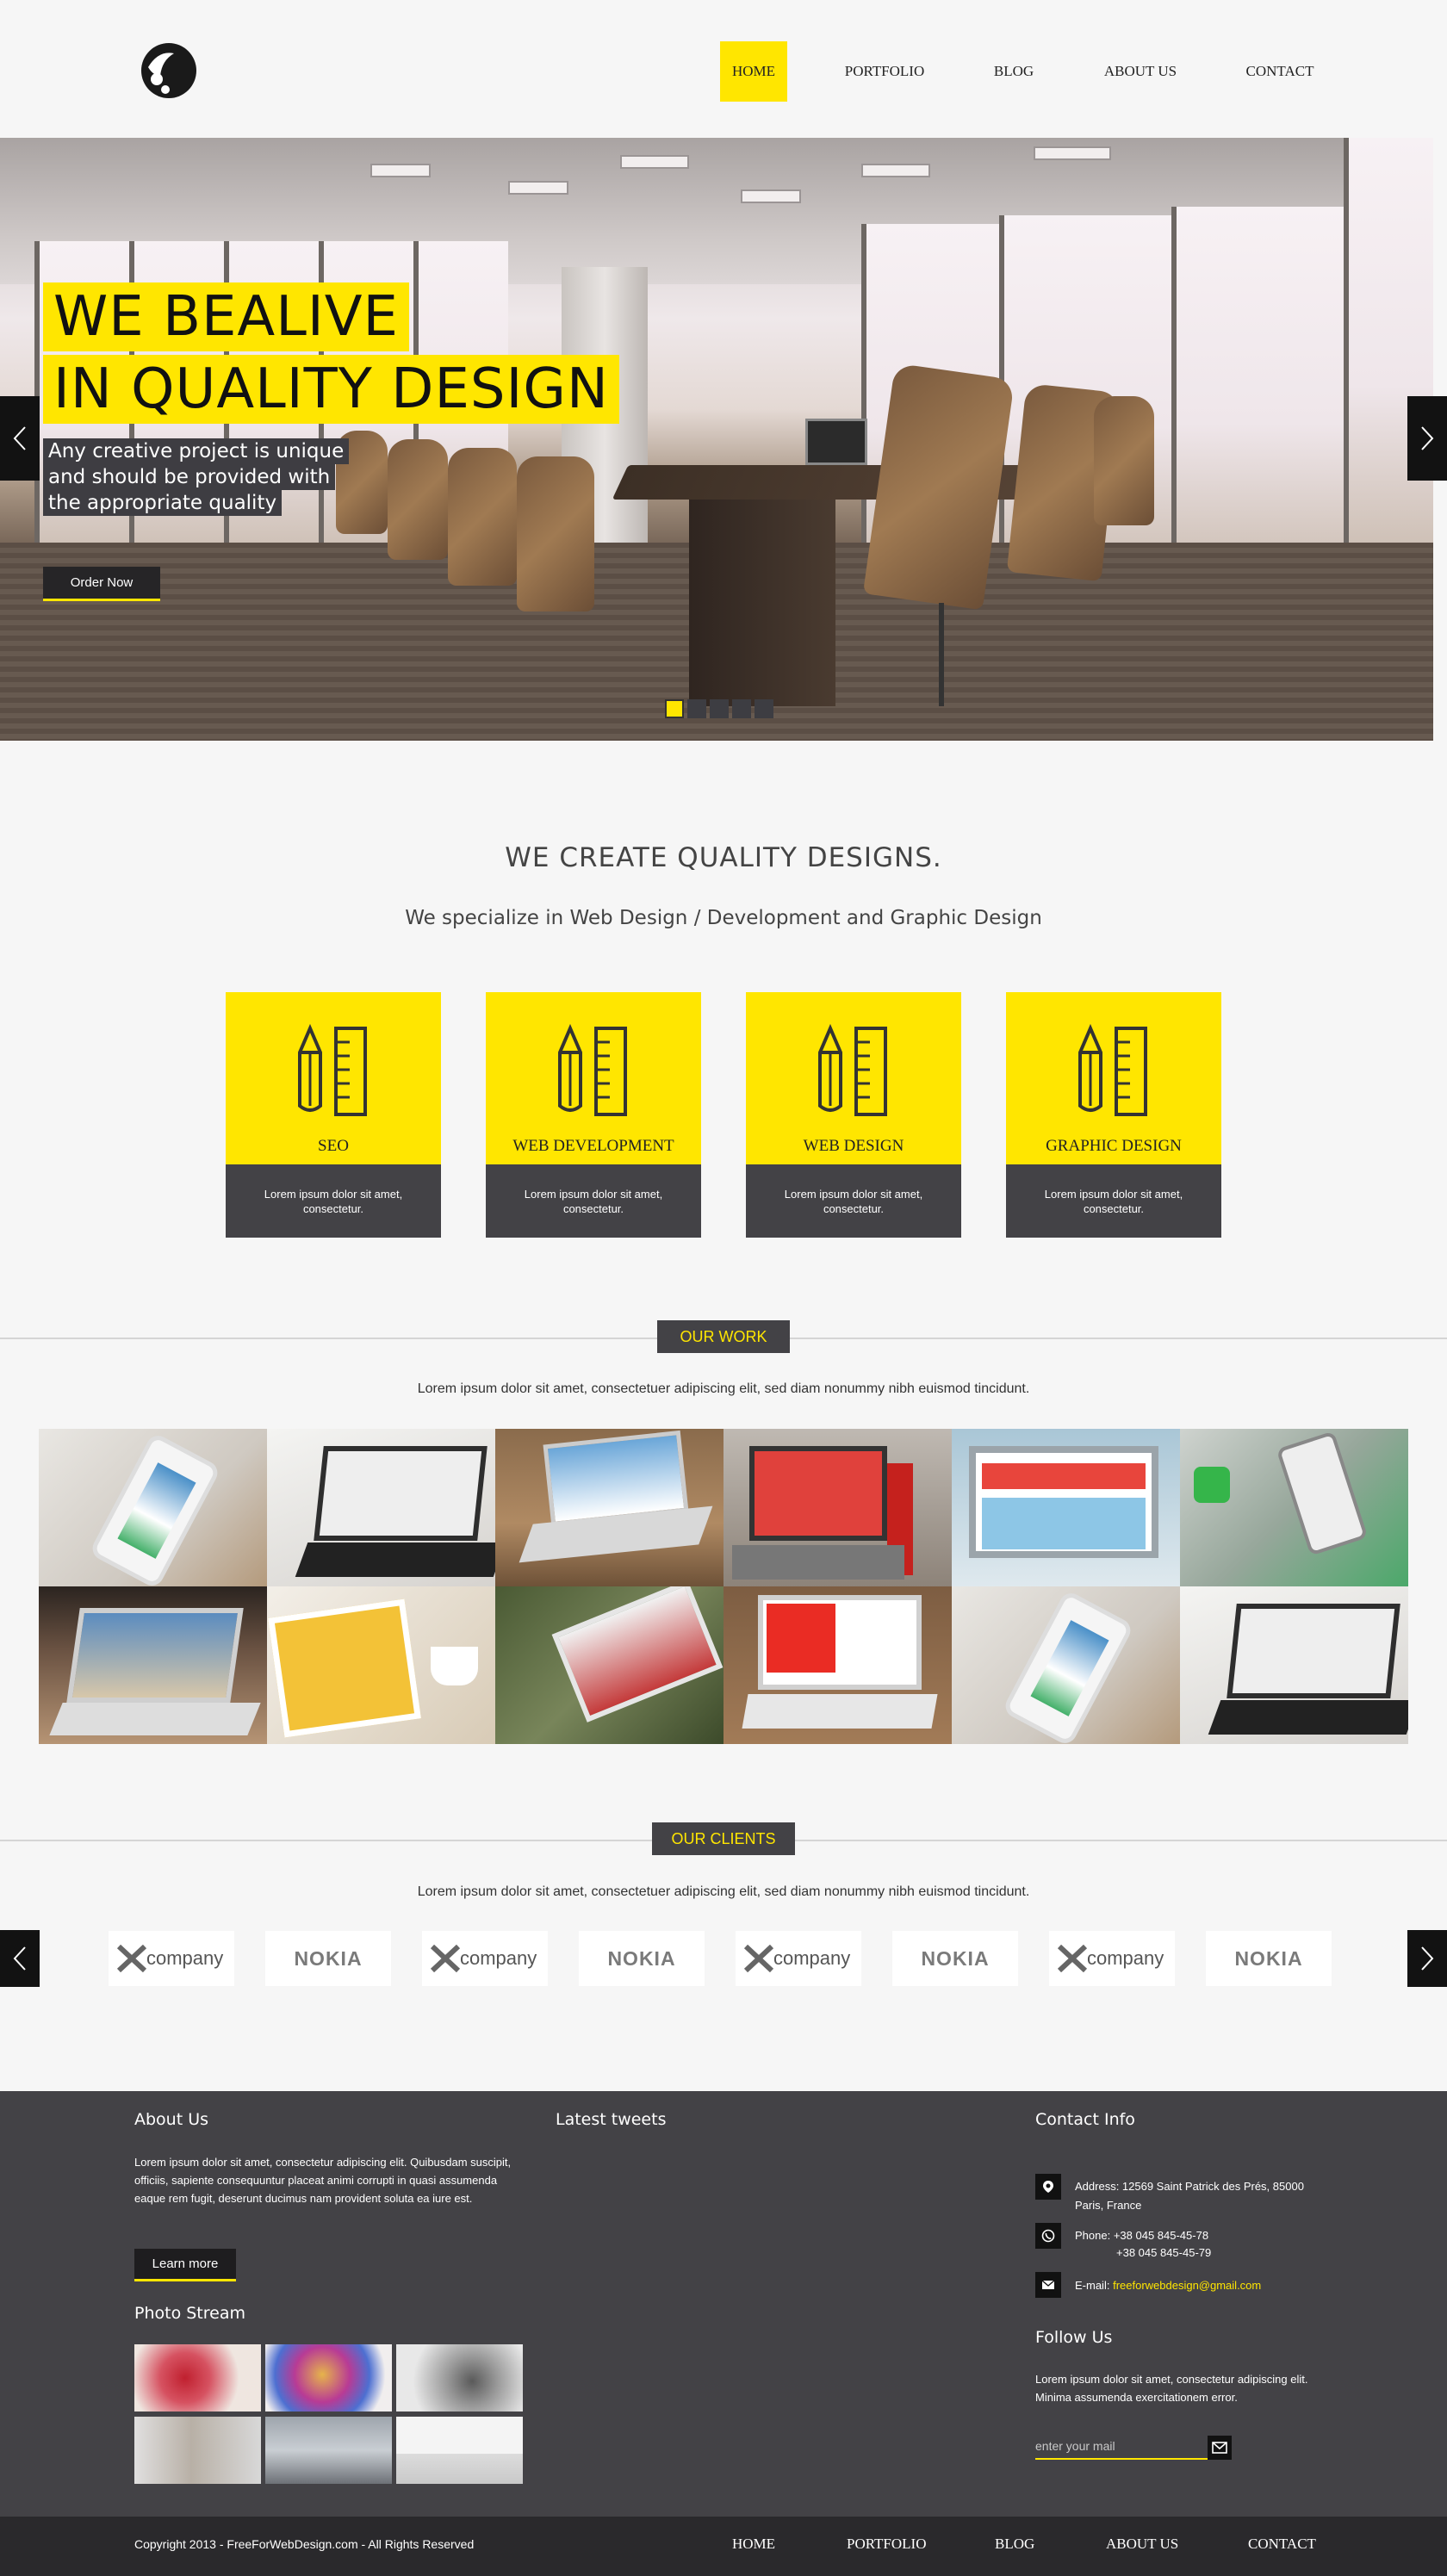 The image size is (1447, 2576). Describe the element at coordinates (885, 71) in the screenshot. I see `nav-portfolio: PORTFOLIO` at that location.